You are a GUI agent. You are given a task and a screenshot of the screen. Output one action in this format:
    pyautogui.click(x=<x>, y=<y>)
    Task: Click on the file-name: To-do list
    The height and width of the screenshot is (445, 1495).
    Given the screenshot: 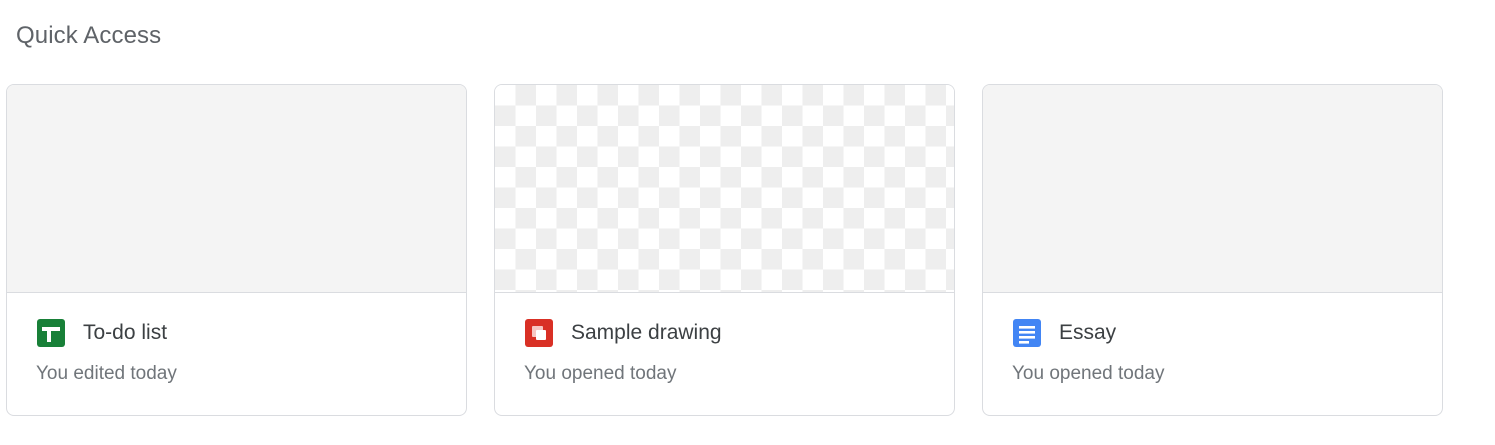 What is the action you would take?
    pyautogui.click(x=125, y=332)
    